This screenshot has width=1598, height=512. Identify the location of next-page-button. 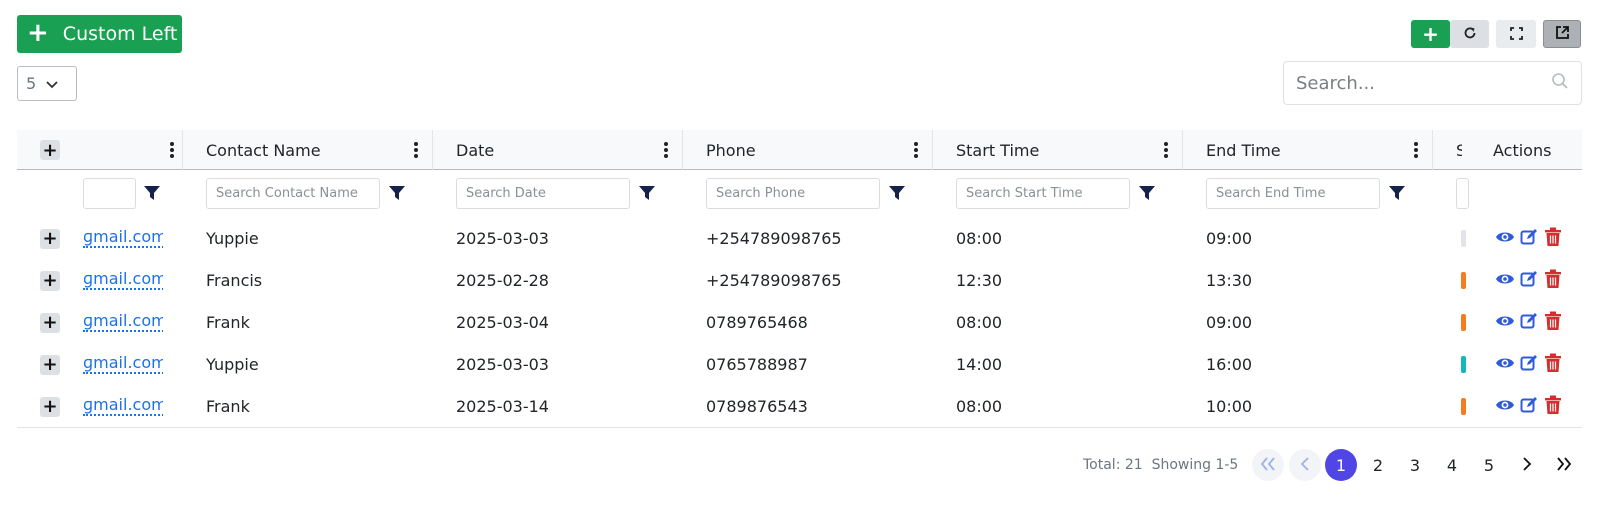
(1527, 465).